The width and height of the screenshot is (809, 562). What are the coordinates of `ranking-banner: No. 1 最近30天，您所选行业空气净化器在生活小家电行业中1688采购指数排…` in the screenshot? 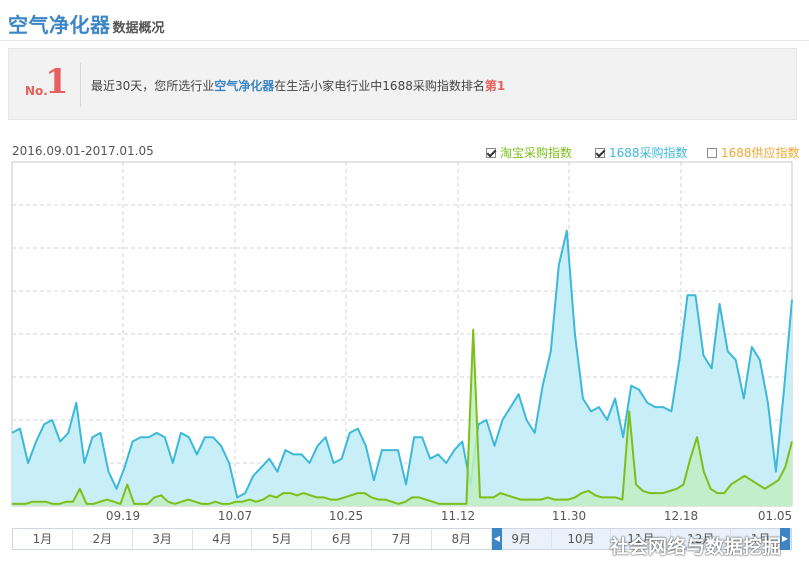 It's located at (402, 84).